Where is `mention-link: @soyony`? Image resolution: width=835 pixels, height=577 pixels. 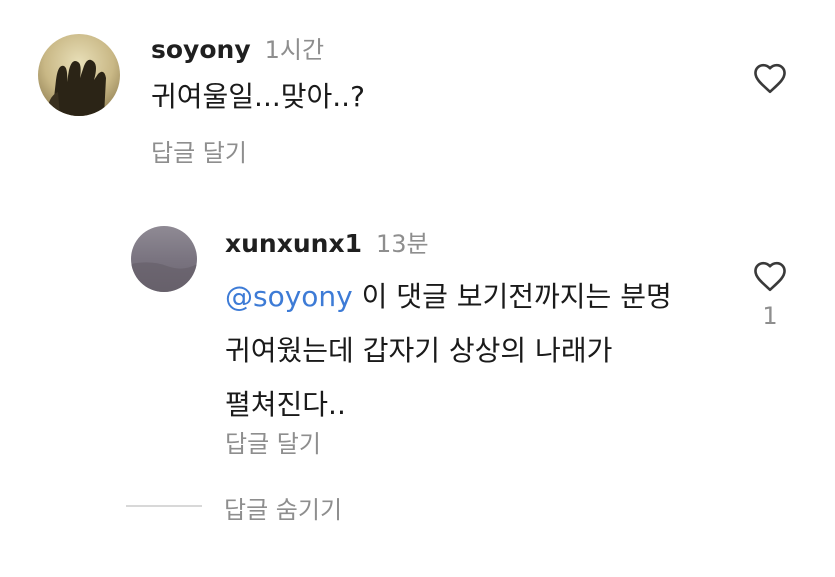
mention-link: @soyony is located at coordinates (289, 296).